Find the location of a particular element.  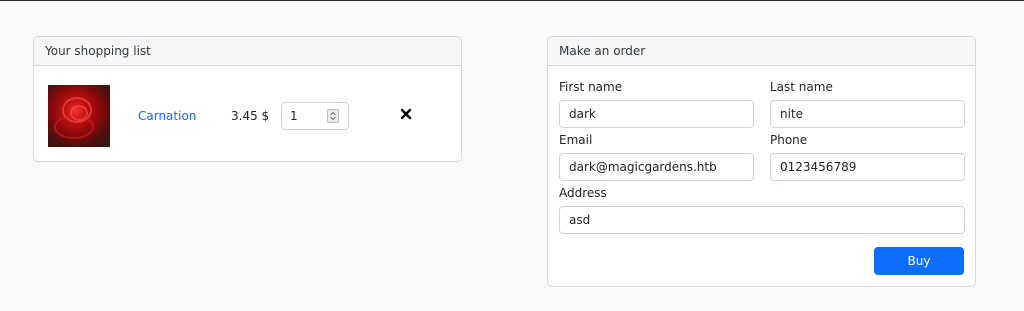

last-name-label: Last name is located at coordinates (801, 87).